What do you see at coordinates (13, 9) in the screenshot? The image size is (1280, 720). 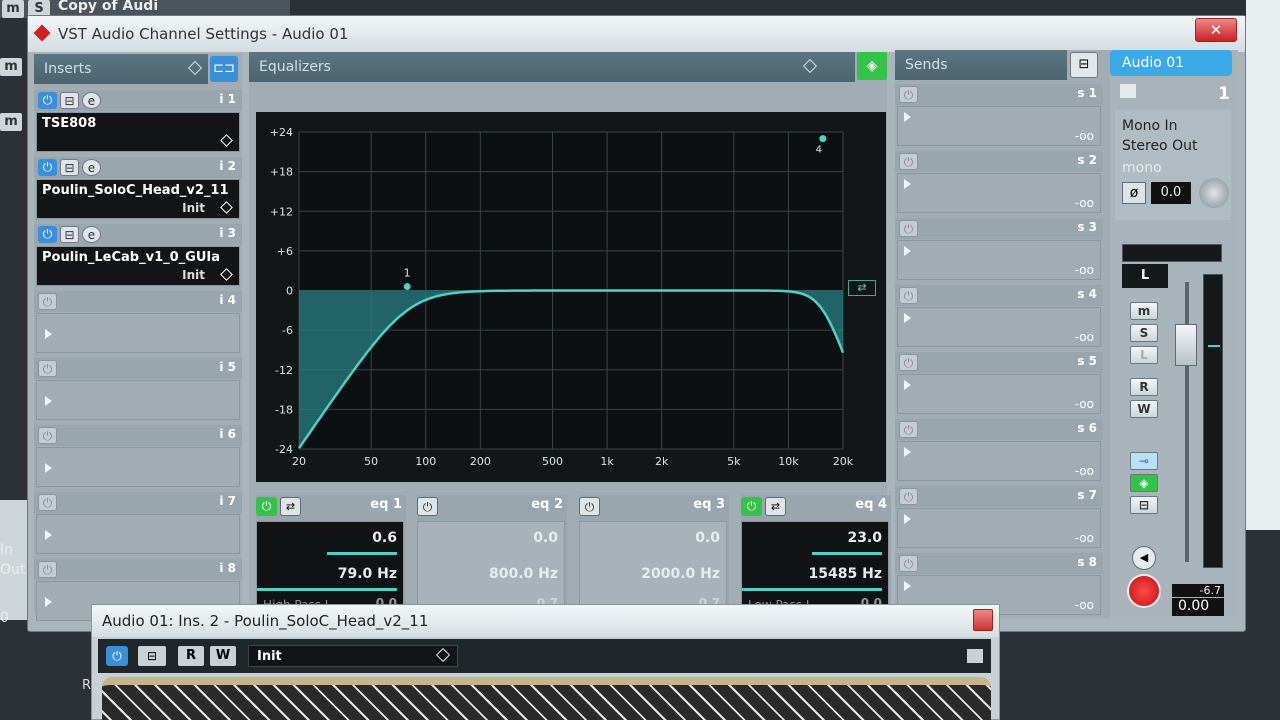 I see `bg-mute-button: m` at bounding box center [13, 9].